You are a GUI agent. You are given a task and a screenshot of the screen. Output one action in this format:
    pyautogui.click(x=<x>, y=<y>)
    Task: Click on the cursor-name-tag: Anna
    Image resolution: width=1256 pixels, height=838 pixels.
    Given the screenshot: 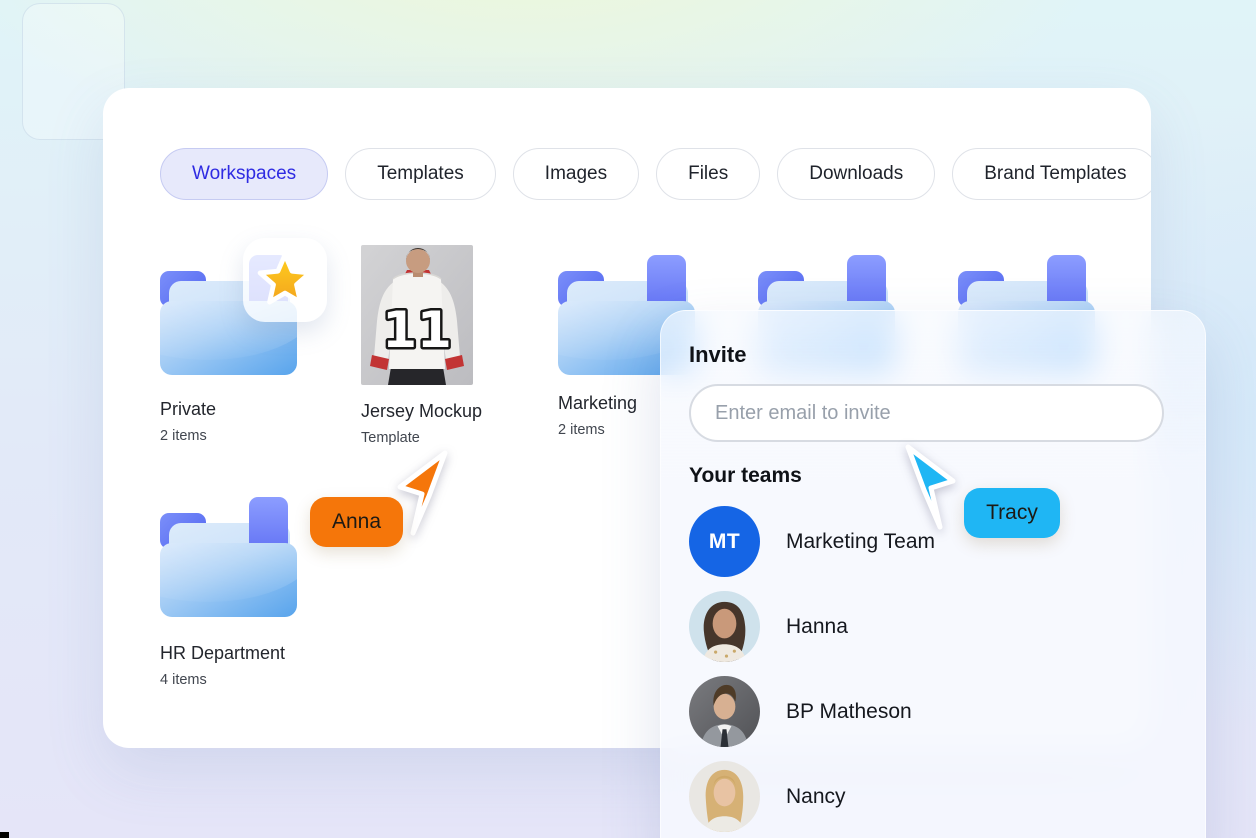 What is the action you would take?
    pyautogui.click(x=356, y=522)
    